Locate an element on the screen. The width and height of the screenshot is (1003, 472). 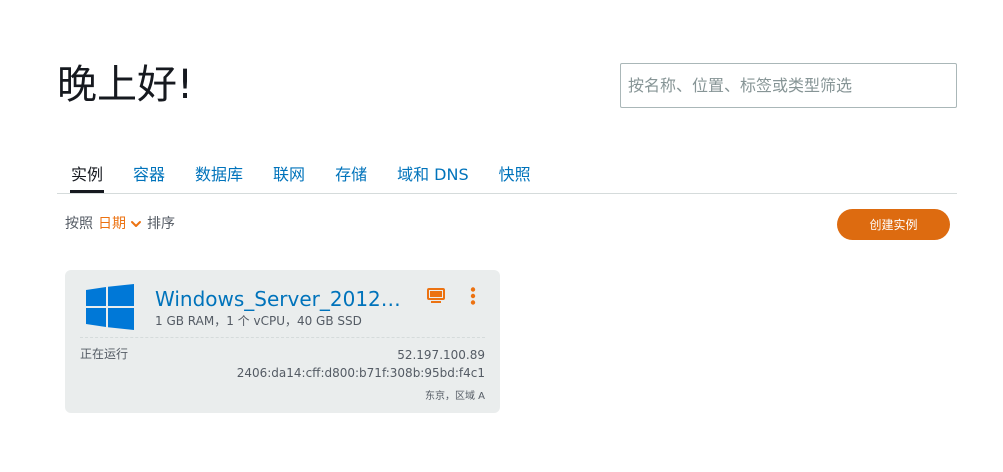
instance-region: 东京，区域 A is located at coordinates (454, 396).